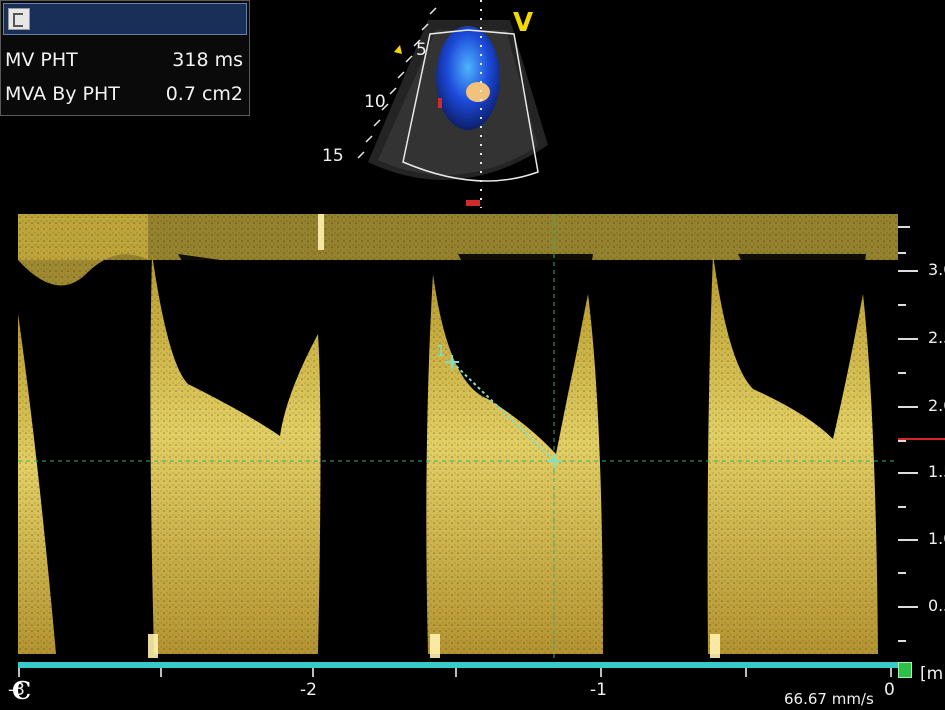  I want to click on doppler-baseline, so click(458, 665).